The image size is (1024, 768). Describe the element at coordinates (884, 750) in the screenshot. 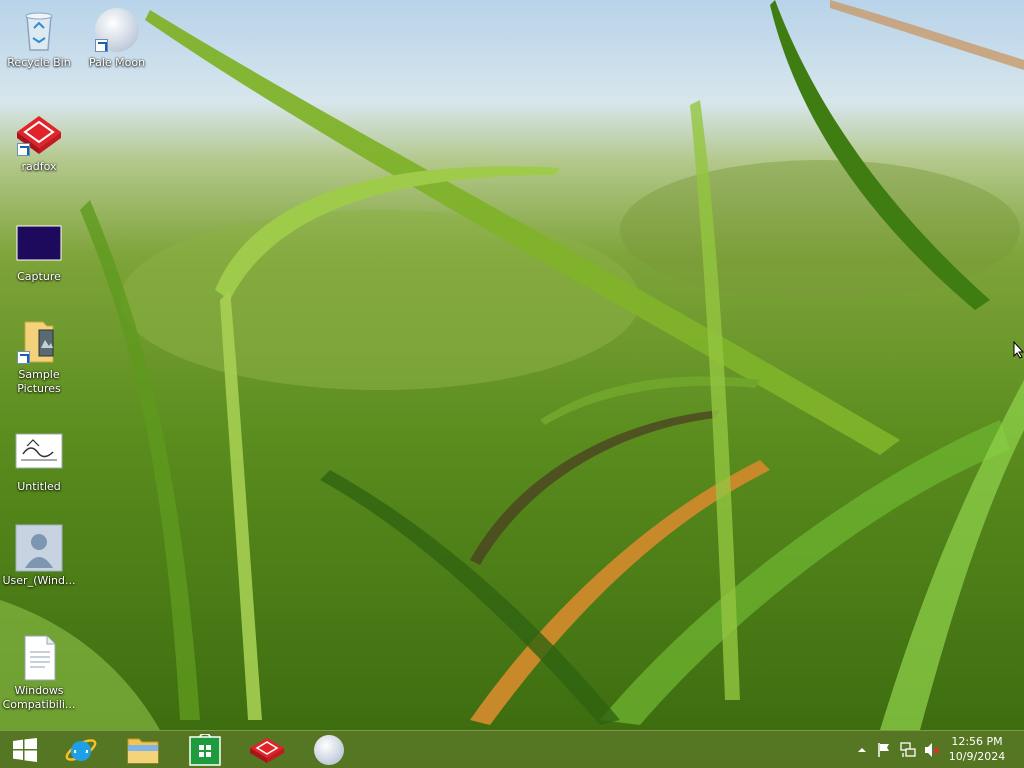

I see `action-center-flag-icon` at that location.